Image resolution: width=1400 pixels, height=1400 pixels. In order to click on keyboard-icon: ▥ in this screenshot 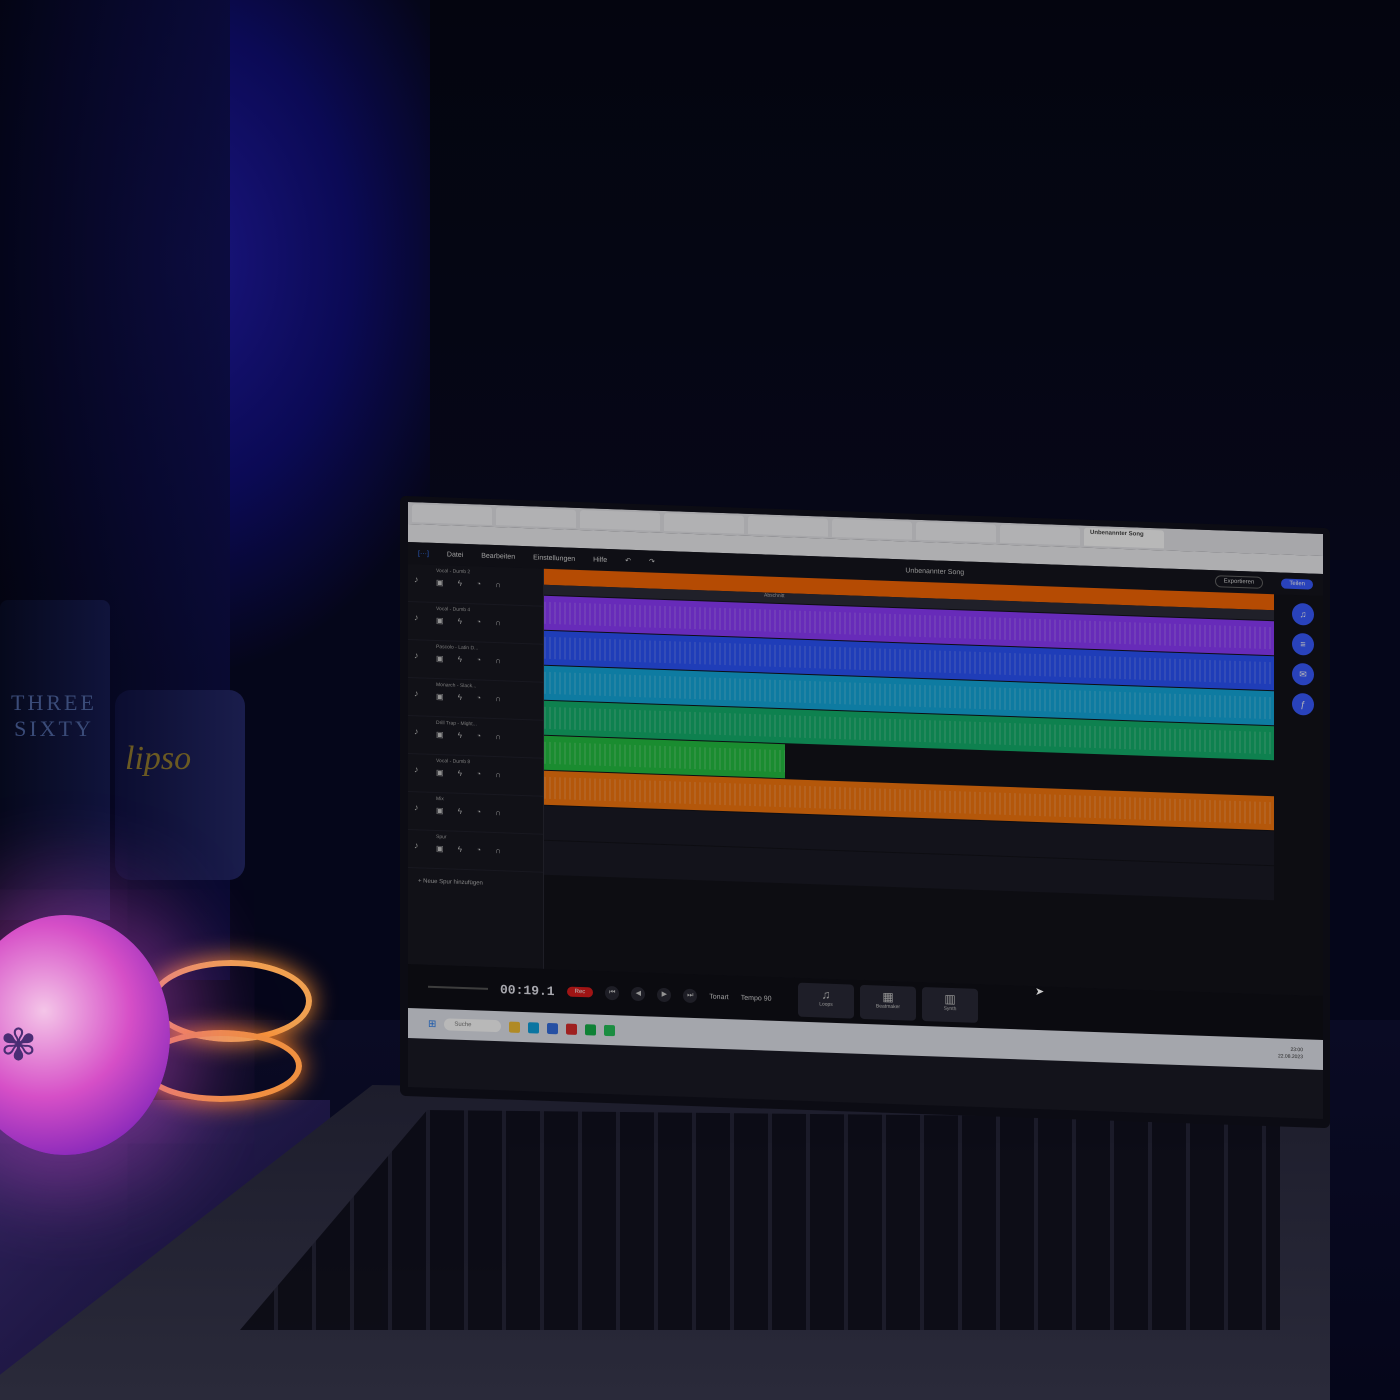, I will do `click(950, 999)`.